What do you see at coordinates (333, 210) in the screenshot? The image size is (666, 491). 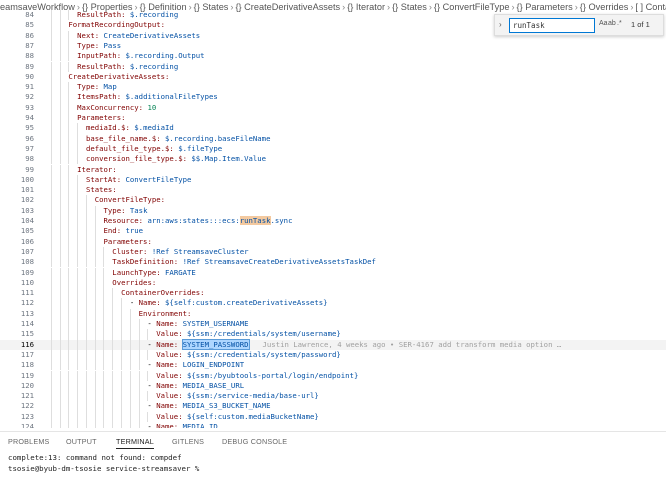 I see `code-line: 103 Type: Task` at bounding box center [333, 210].